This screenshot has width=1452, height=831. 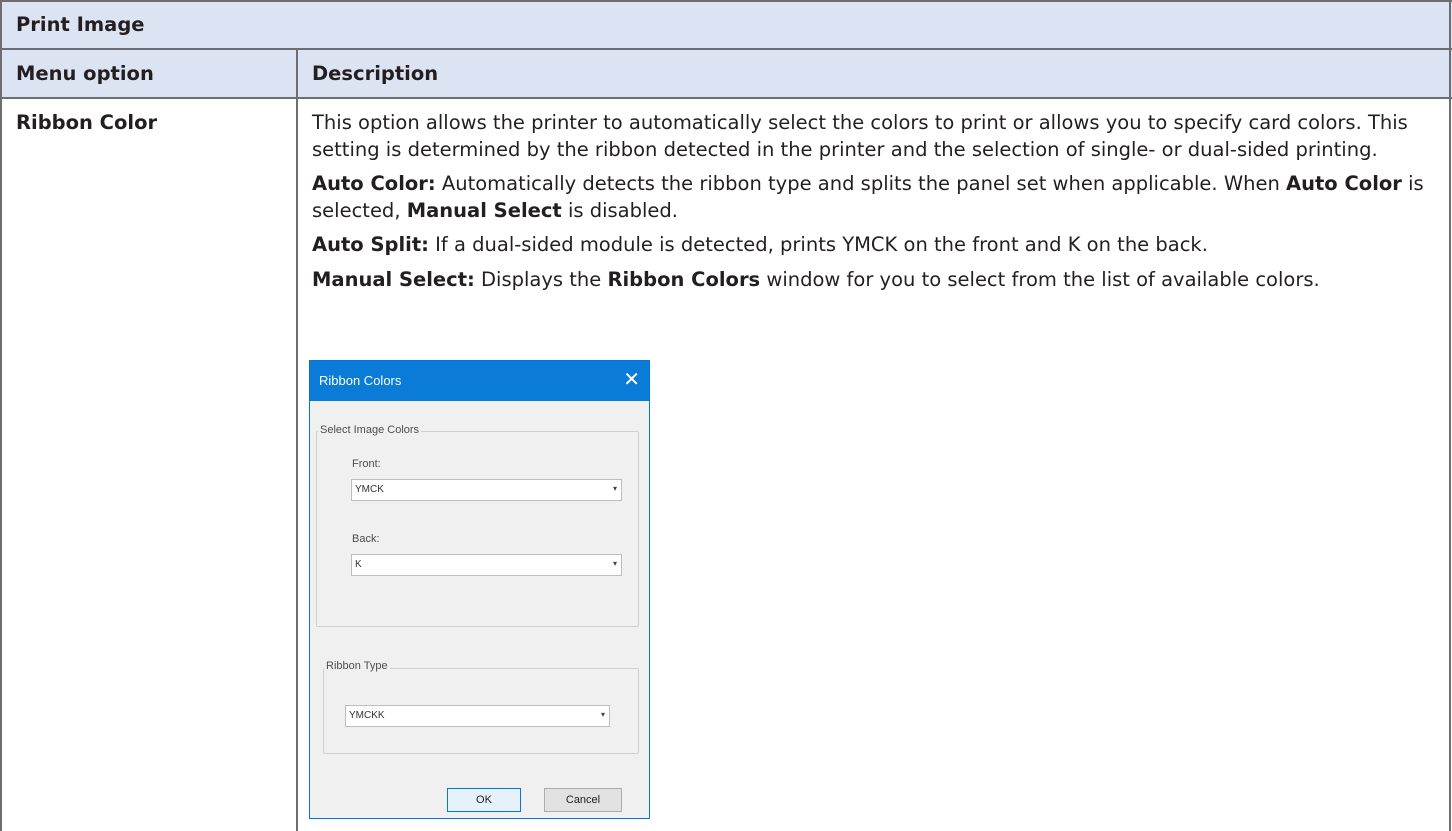 I want to click on close-icon: ✕, so click(x=631, y=380).